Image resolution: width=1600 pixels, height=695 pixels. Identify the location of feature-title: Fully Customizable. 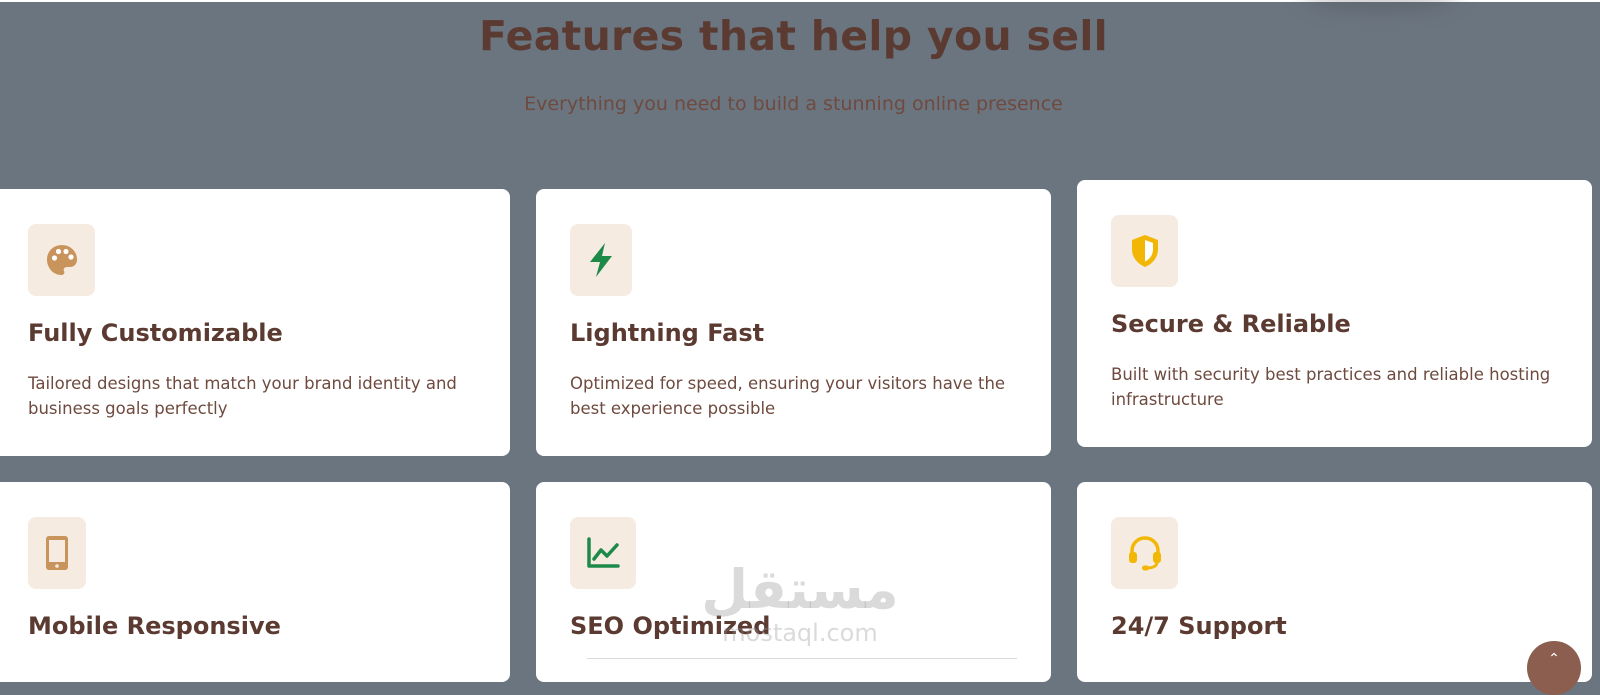
(155, 333).